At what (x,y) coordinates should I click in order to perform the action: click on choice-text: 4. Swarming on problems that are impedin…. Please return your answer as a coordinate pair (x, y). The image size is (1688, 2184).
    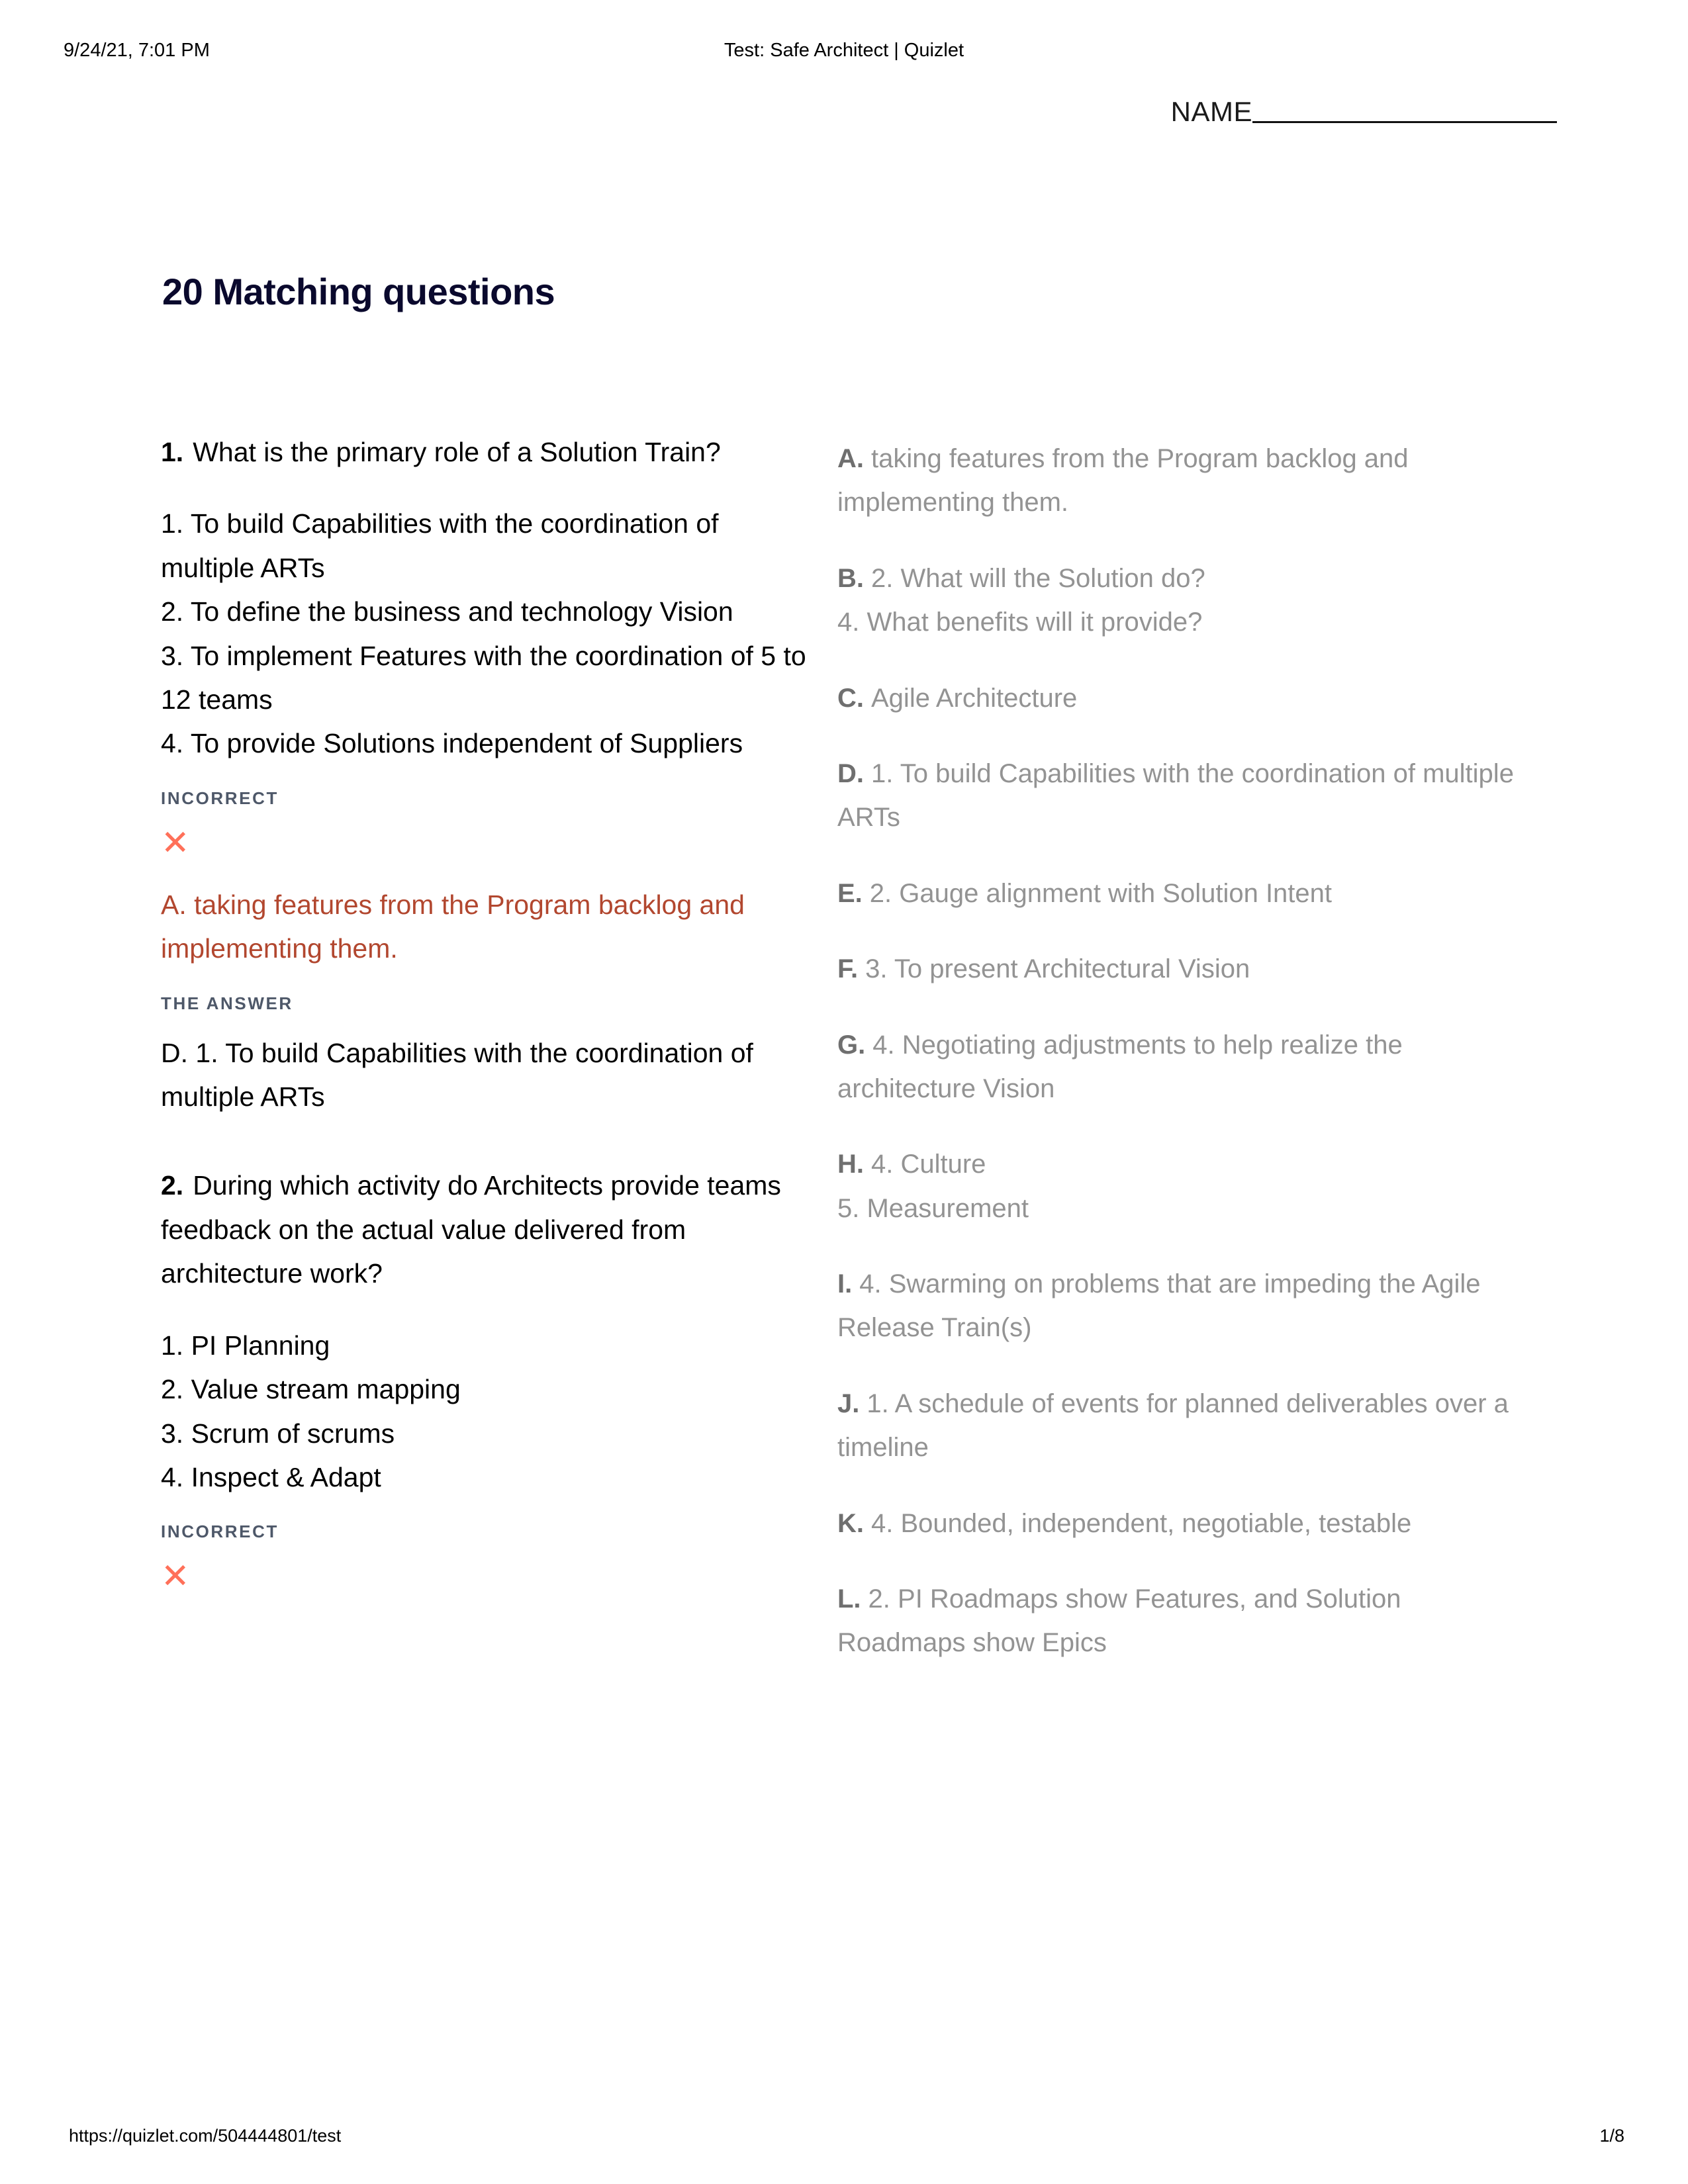
    Looking at the image, I should click on (1159, 1306).